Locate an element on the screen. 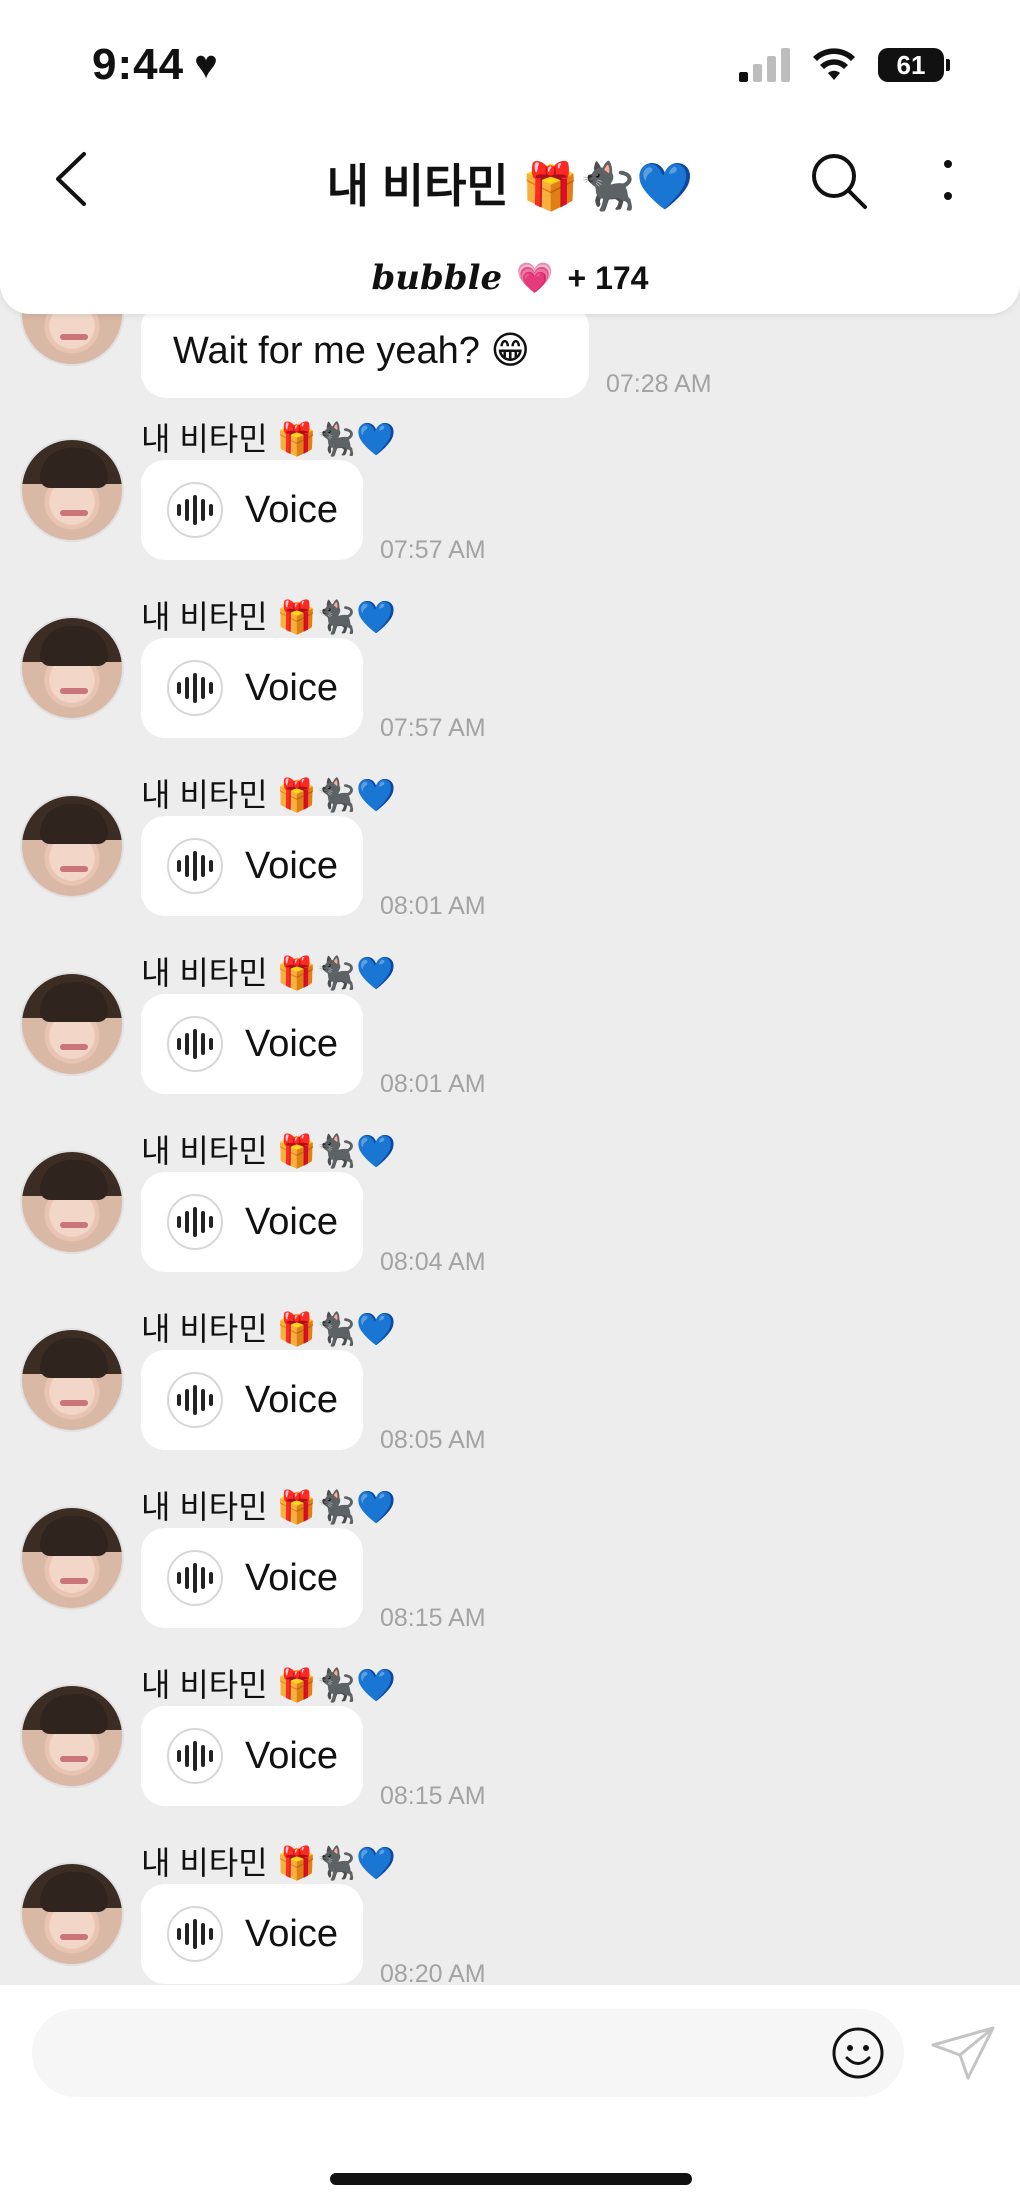 The height and width of the screenshot is (2207, 1020). home-indicator is located at coordinates (511, 2179).